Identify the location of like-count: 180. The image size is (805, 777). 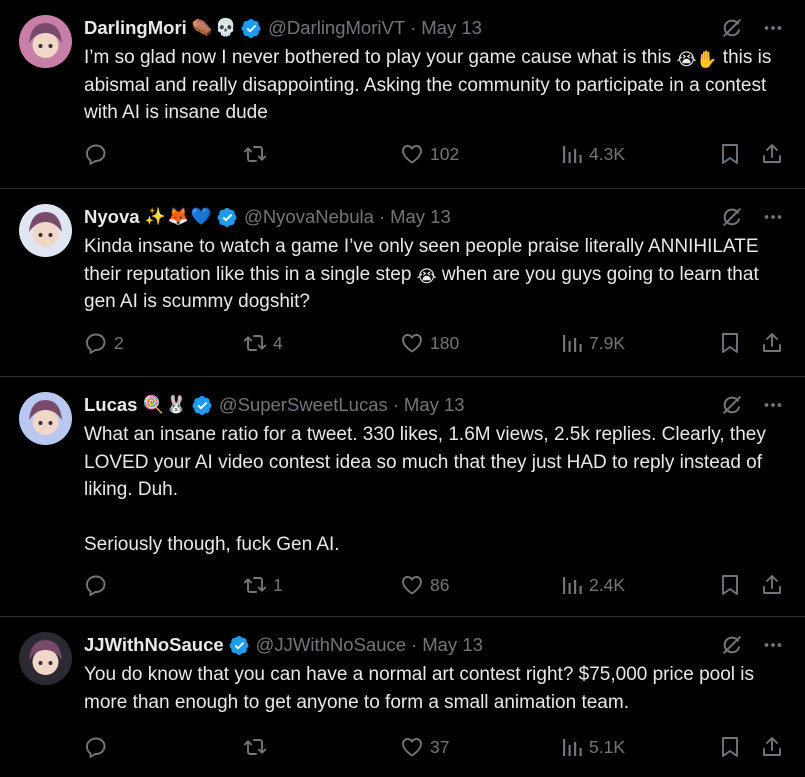
(445, 342).